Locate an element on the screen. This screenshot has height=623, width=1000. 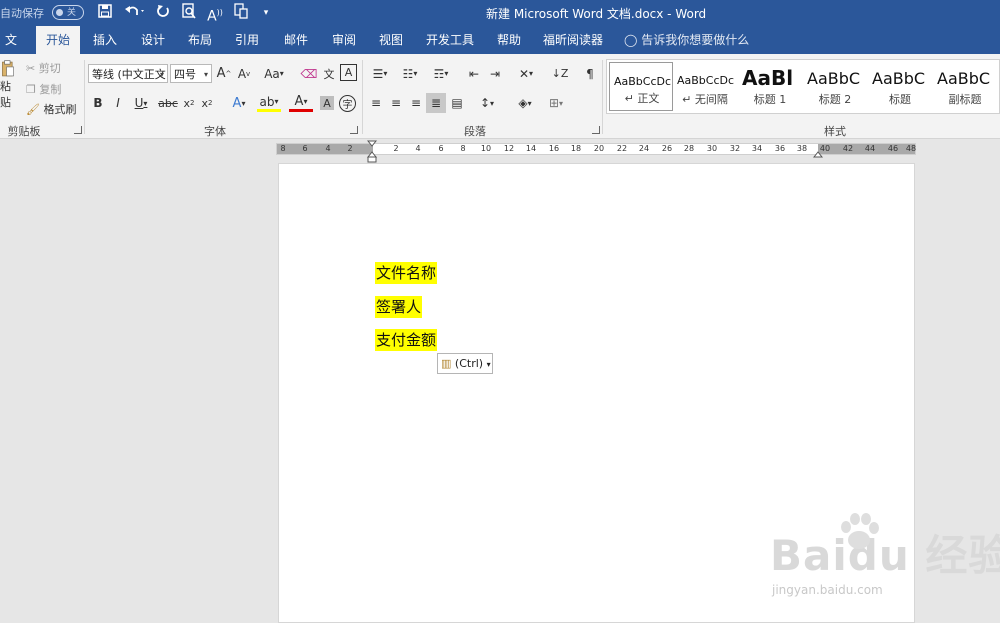
tab-help: 帮助 is located at coordinates (509, 40).